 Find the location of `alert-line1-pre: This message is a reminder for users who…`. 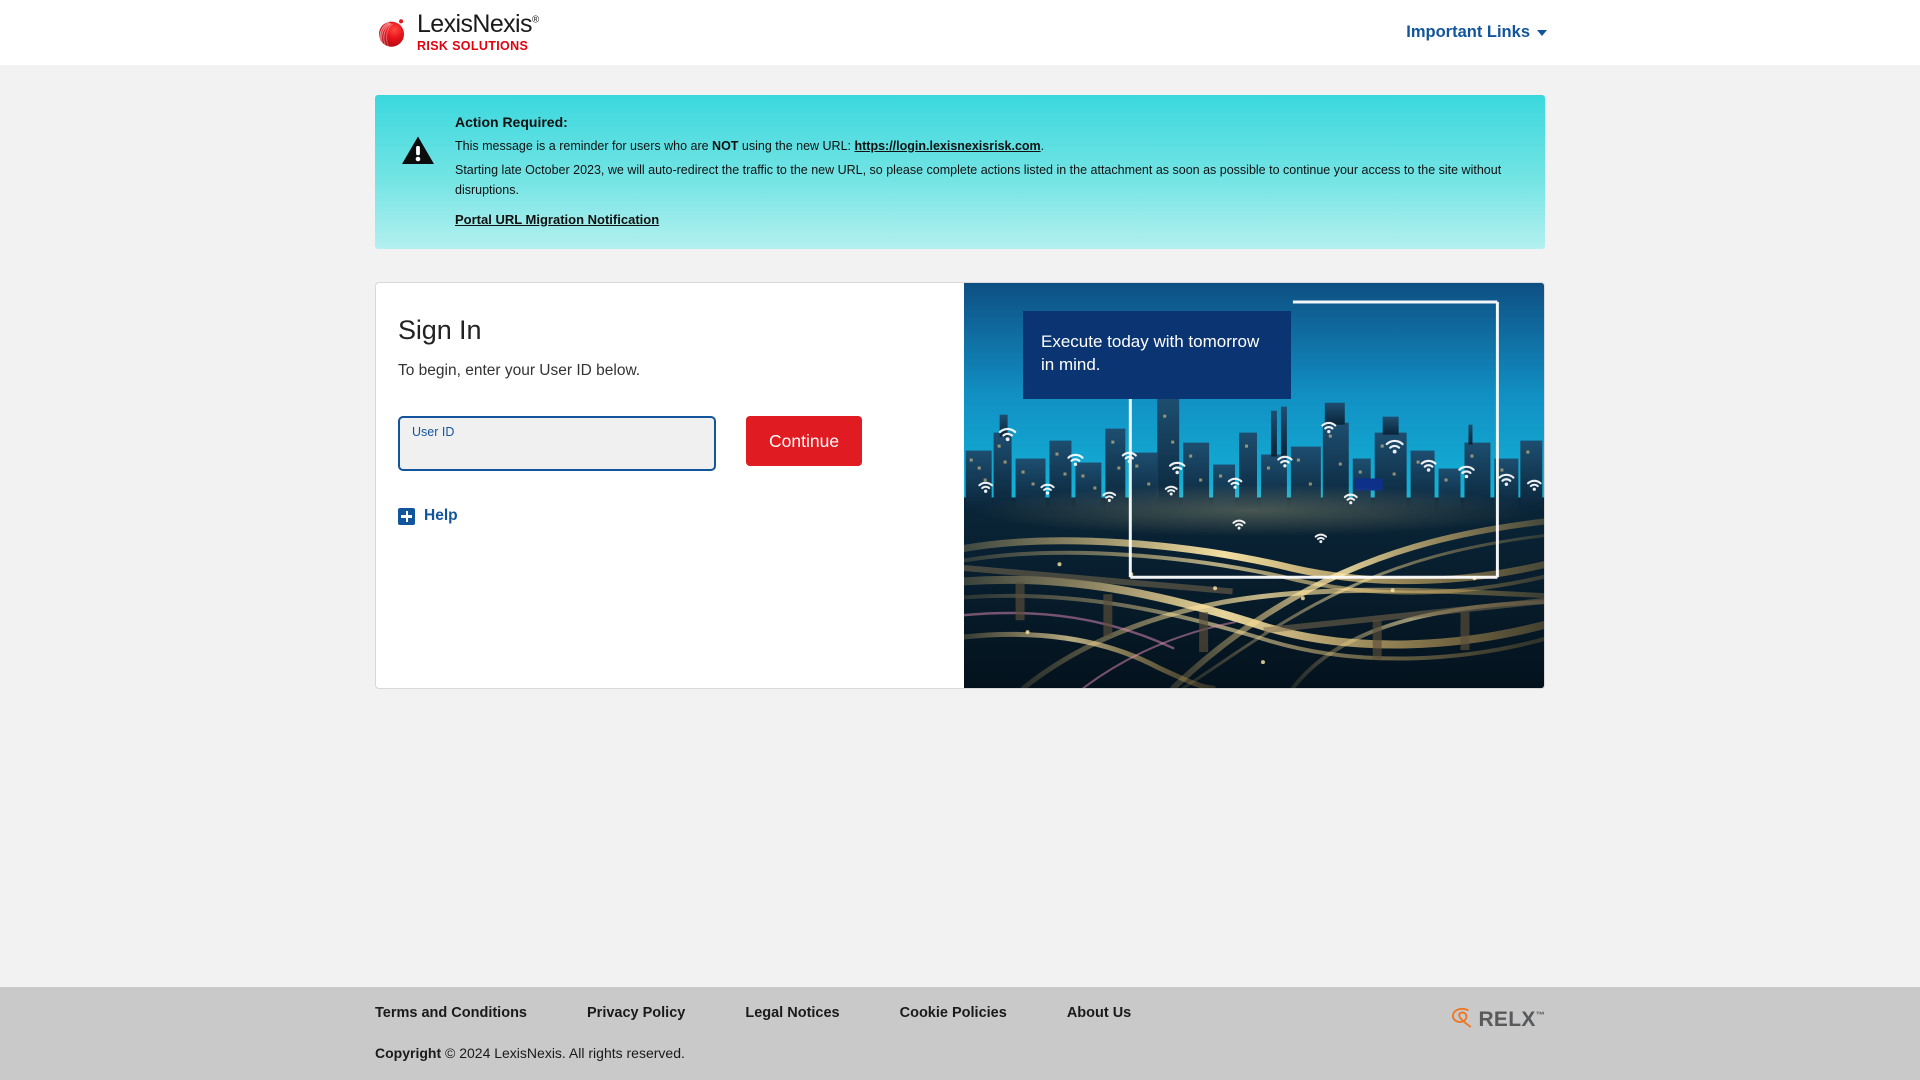

alert-line1-pre: This message is a reminder for users who… is located at coordinates (584, 146).